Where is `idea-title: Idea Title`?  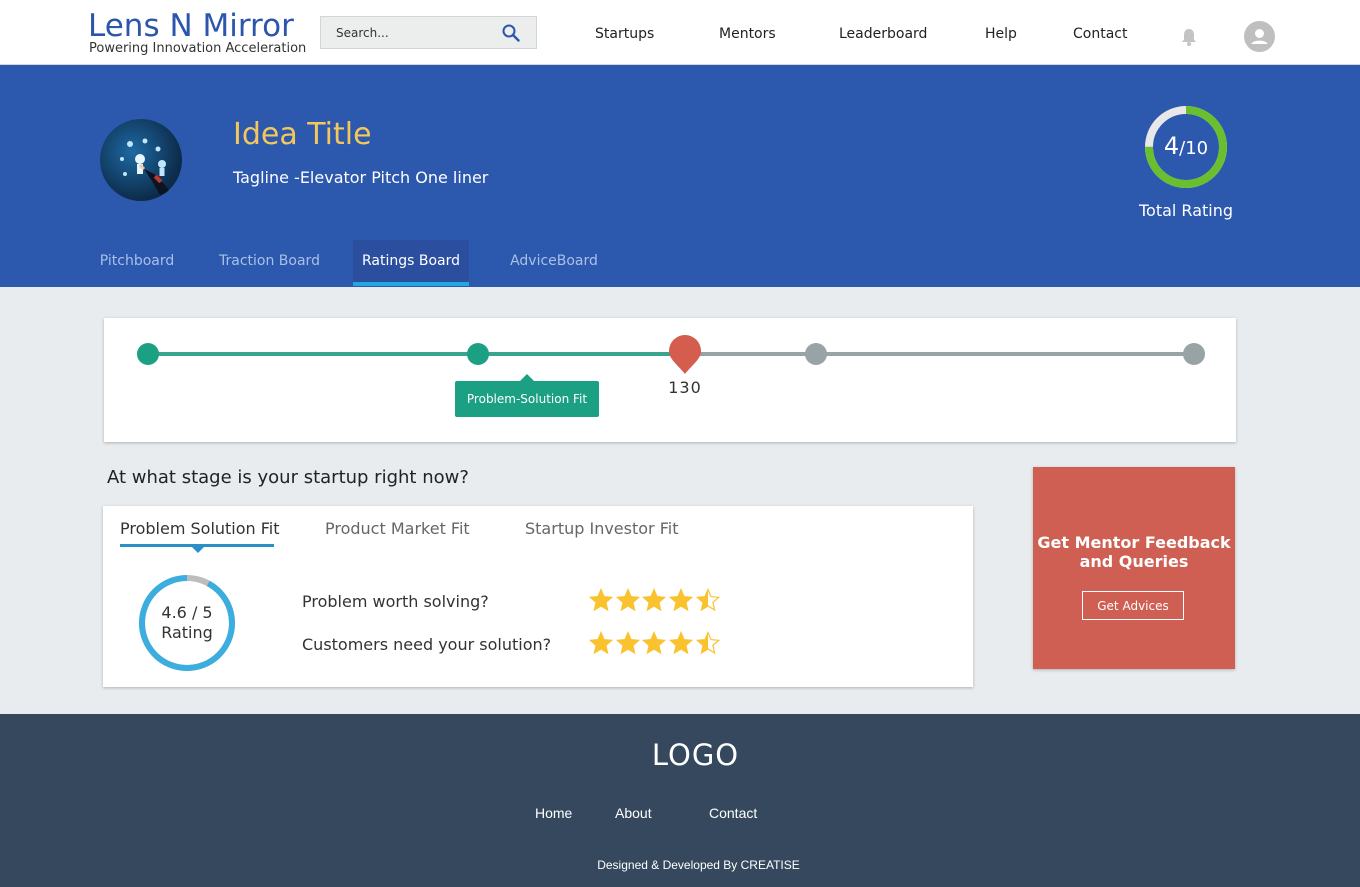
idea-title: Idea Title is located at coordinates (302, 134).